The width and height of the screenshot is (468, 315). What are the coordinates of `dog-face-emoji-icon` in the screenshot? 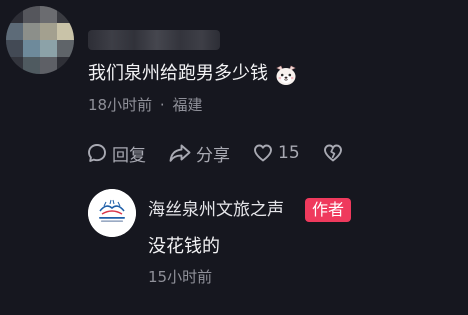 It's located at (286, 75).